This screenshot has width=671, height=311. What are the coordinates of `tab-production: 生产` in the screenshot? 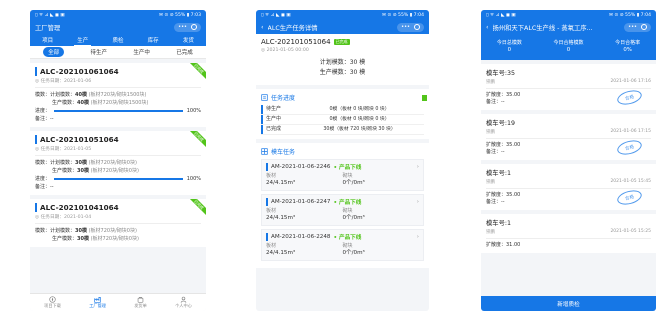 It's located at (83, 40).